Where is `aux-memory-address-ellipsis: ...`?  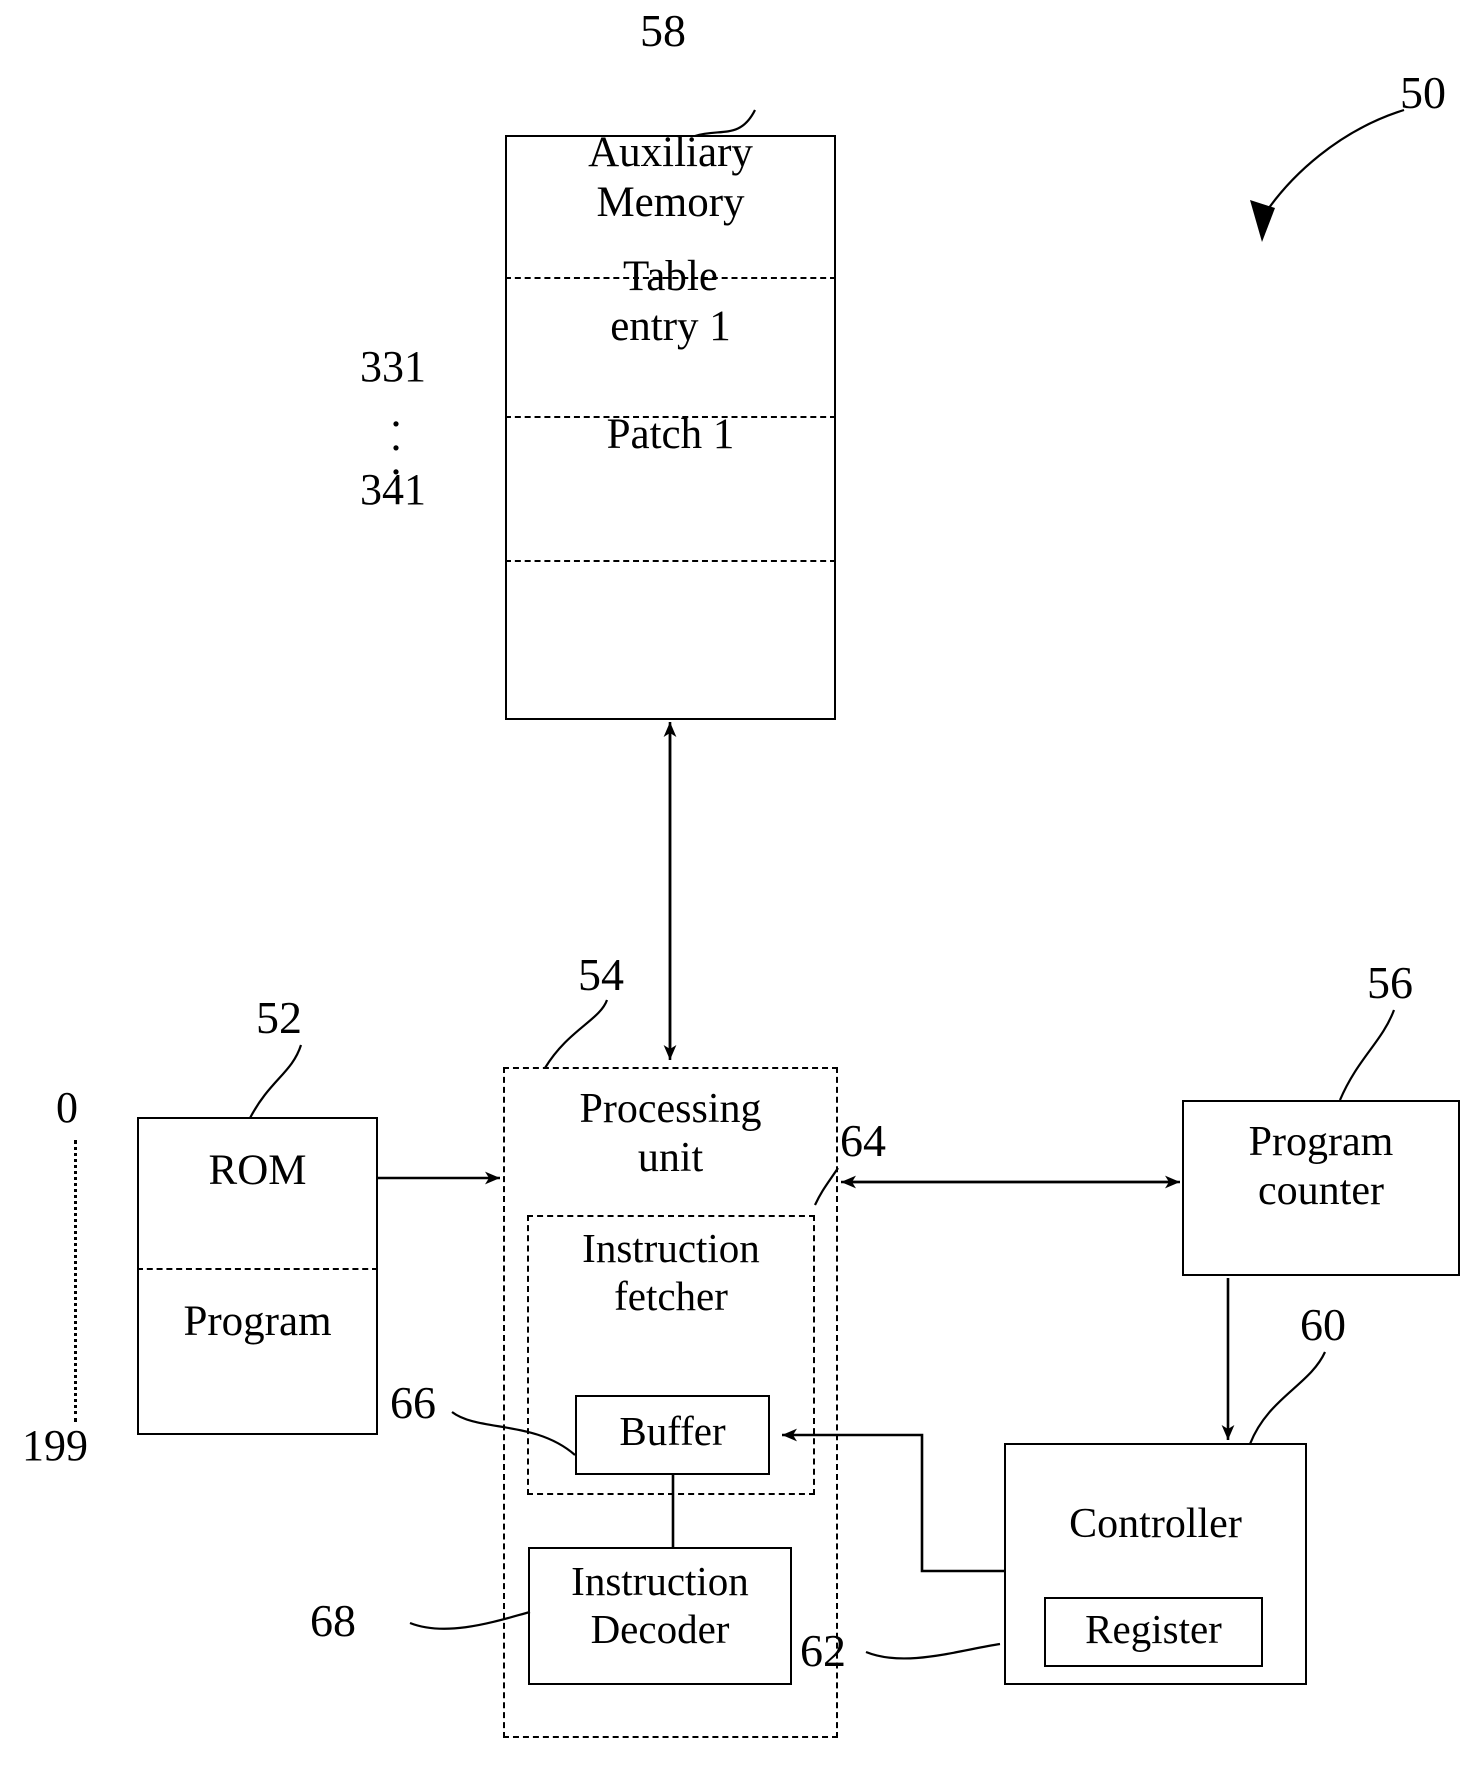 aux-memory-address-ellipsis: ... is located at coordinates (396, 436).